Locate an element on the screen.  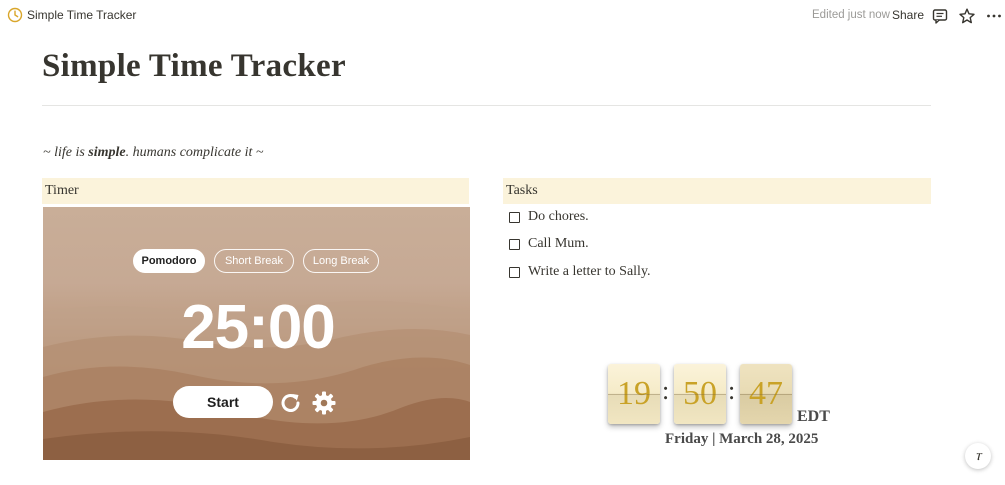
star-icon is located at coordinates (967, 16).